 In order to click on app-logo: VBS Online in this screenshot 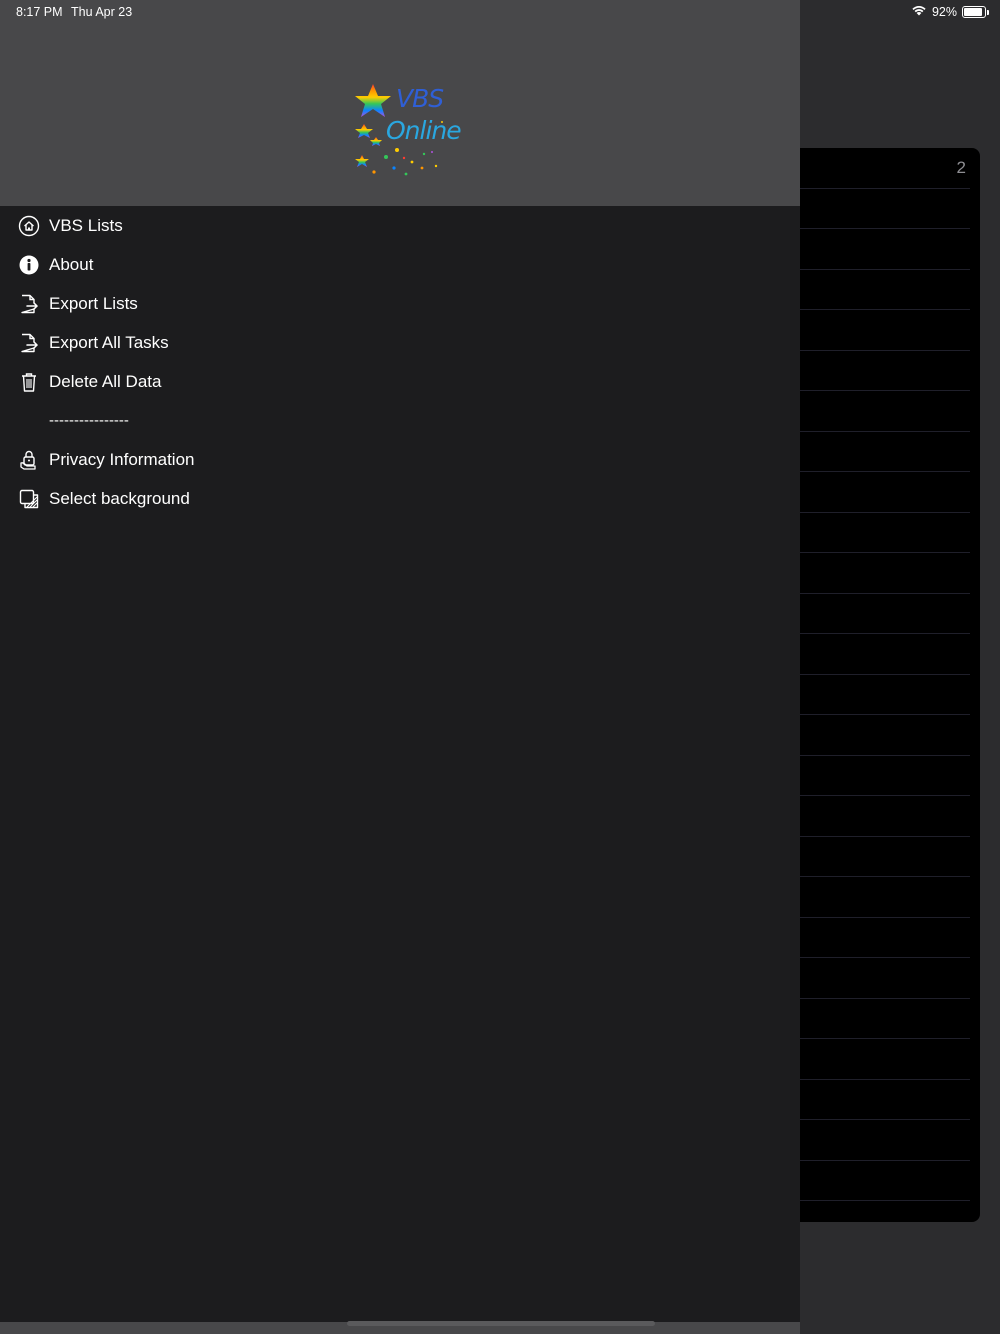, I will do `click(407, 131)`.